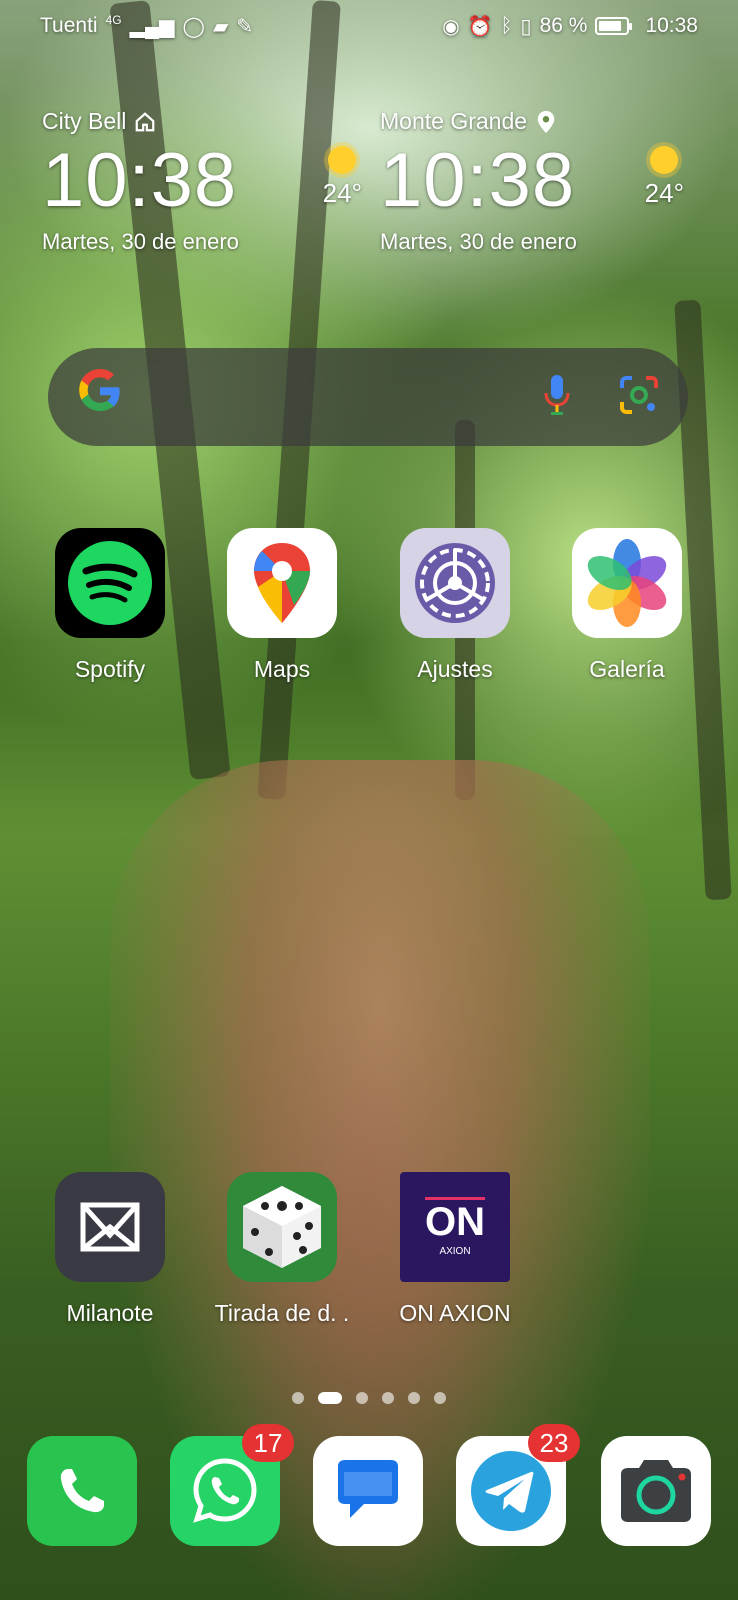  I want to click on app-label: Ajustes, so click(455, 669).